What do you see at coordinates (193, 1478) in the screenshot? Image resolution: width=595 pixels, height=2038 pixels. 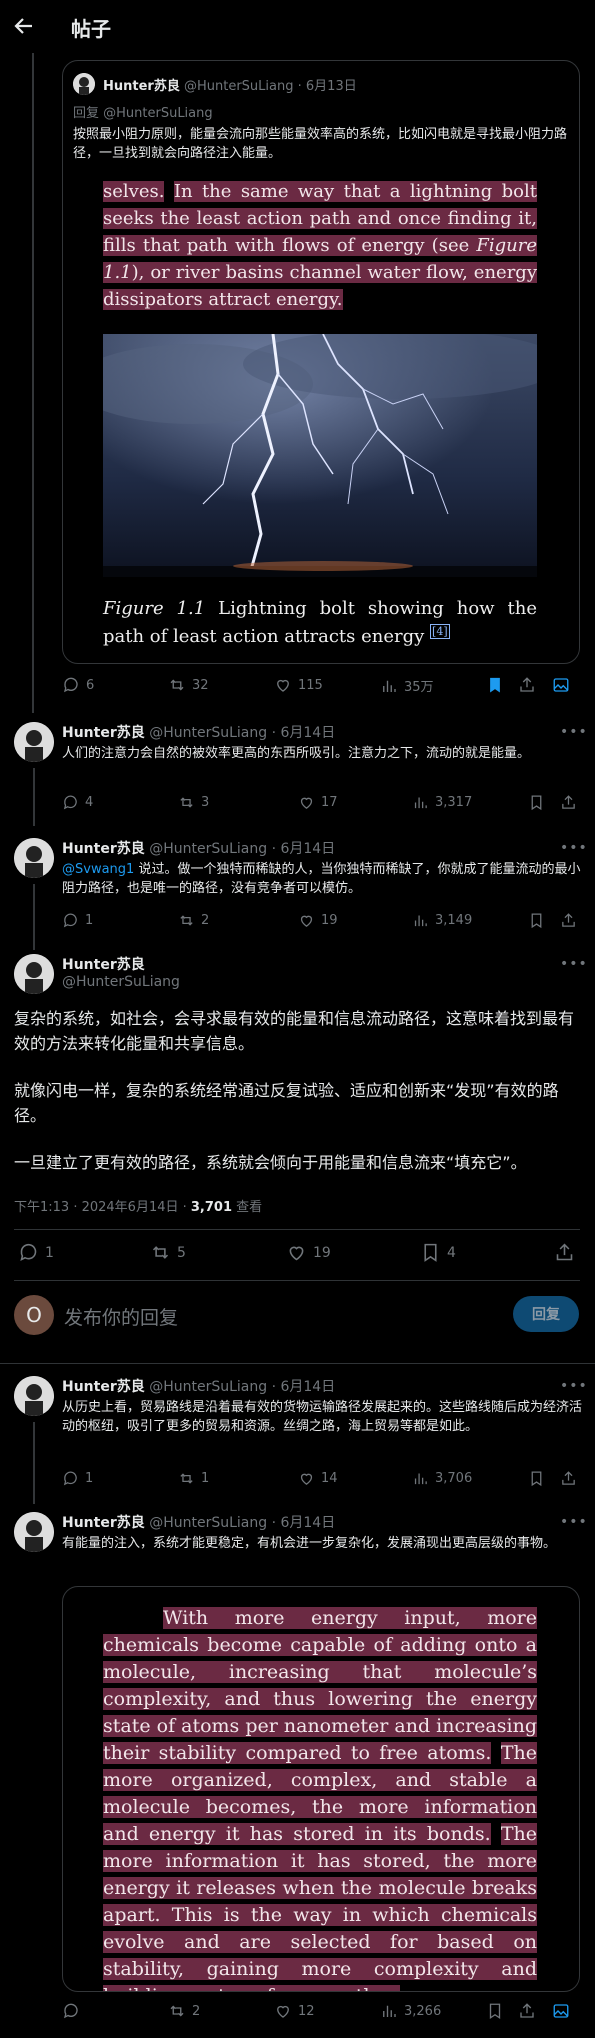 I see `repost-button: 1` at bounding box center [193, 1478].